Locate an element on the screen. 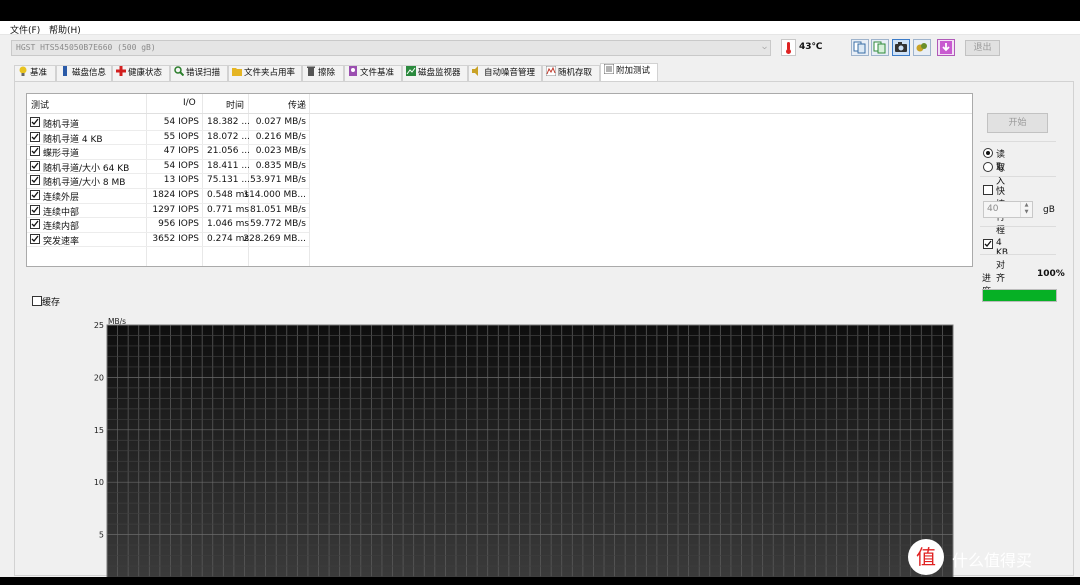 The width and height of the screenshot is (1080, 585). tab-disk-info: 磁盘信息 is located at coordinates (84, 73).